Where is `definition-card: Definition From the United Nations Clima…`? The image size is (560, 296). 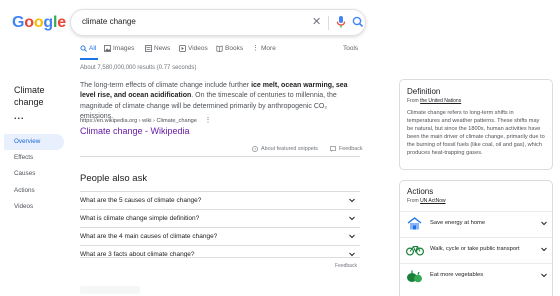 definition-card: Definition From the United Nations Clima… is located at coordinates (476, 124).